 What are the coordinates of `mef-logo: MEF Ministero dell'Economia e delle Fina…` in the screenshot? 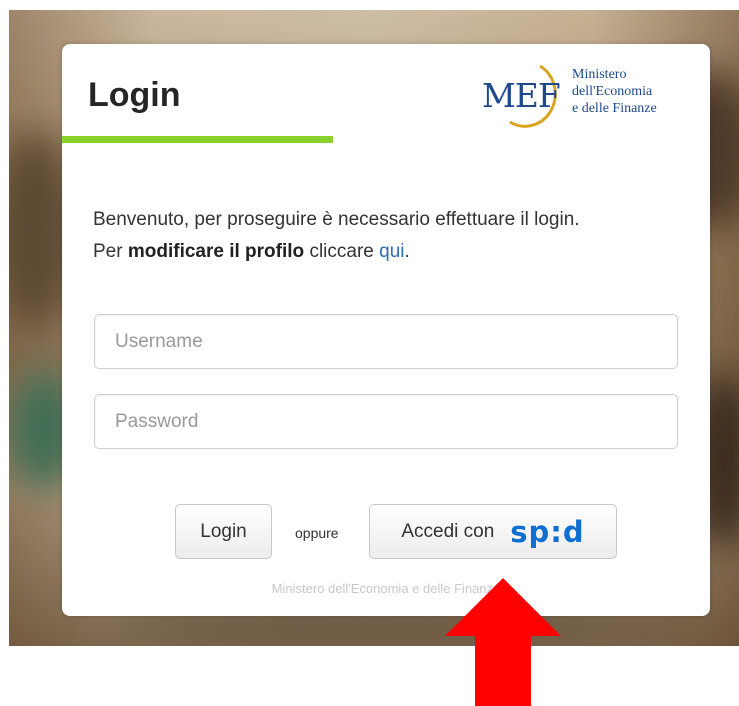 It's located at (592, 98).